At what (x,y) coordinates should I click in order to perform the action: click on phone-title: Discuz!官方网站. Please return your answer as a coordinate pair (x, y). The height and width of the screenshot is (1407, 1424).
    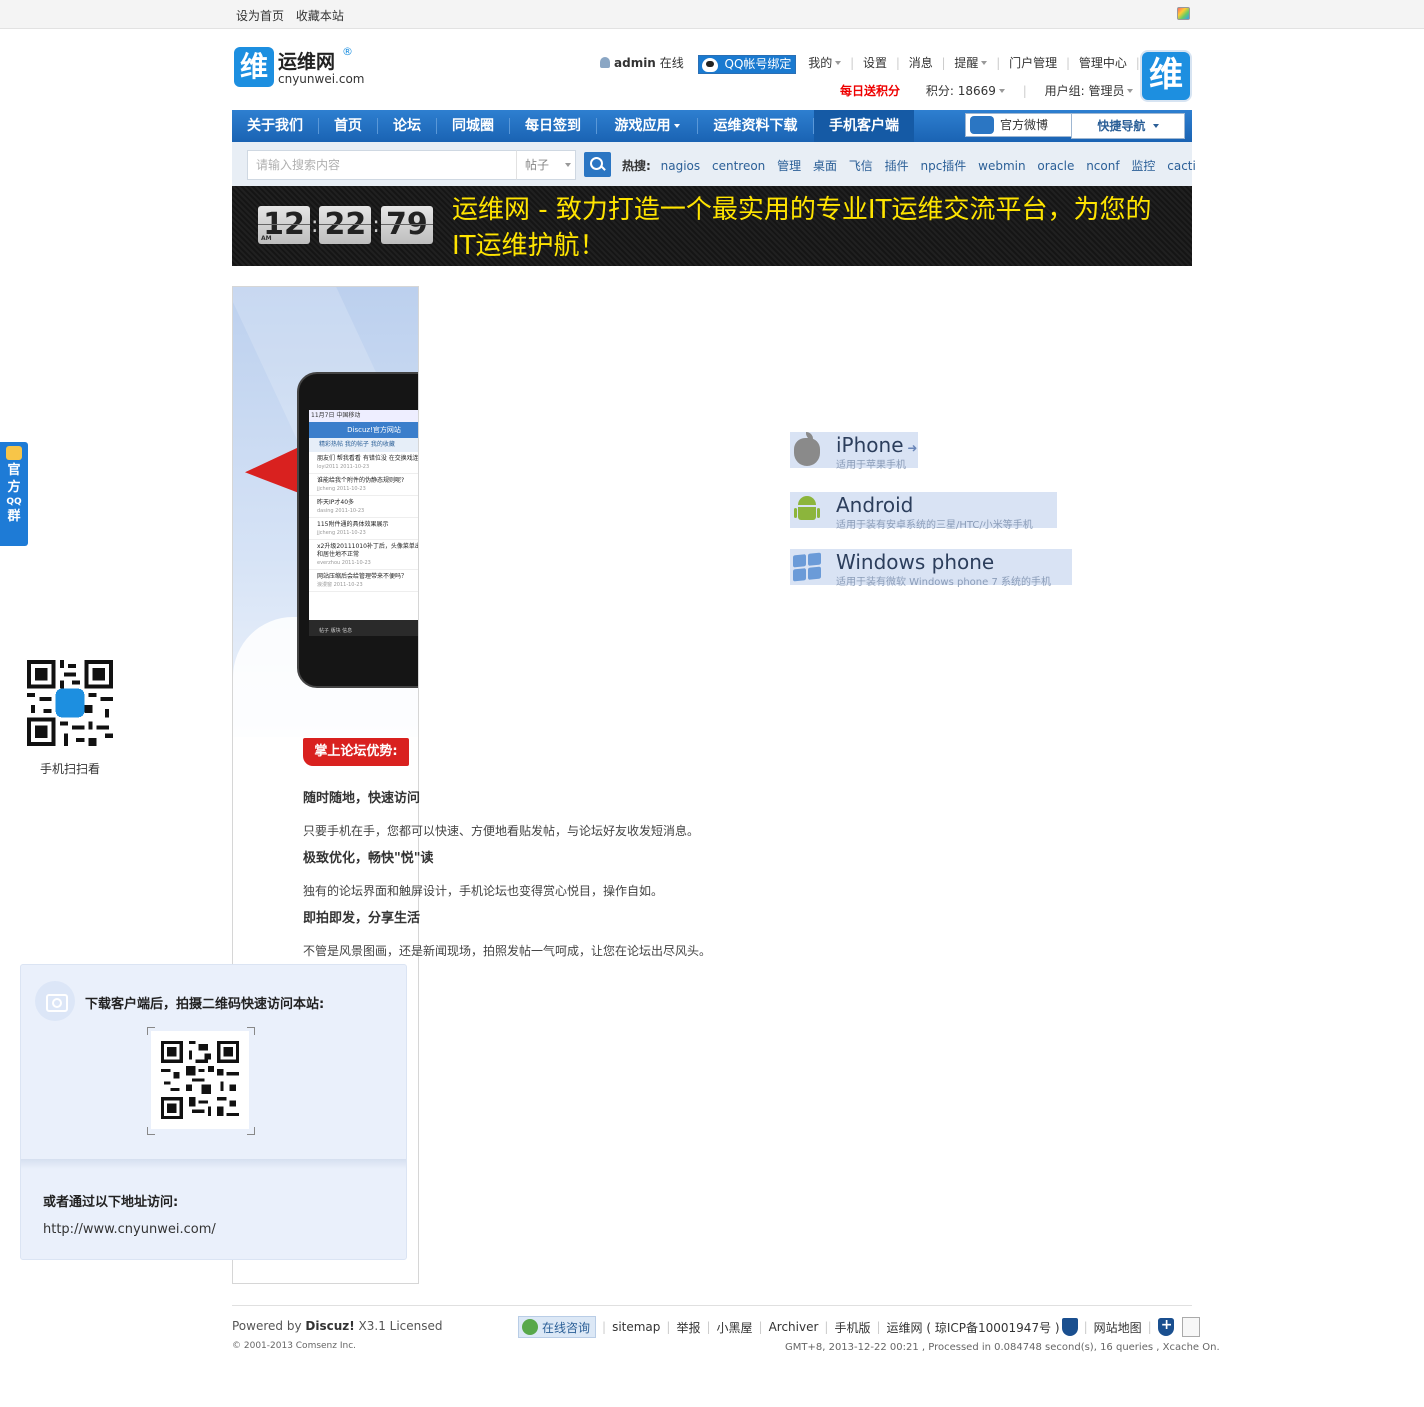
    Looking at the image, I should click on (363, 430).